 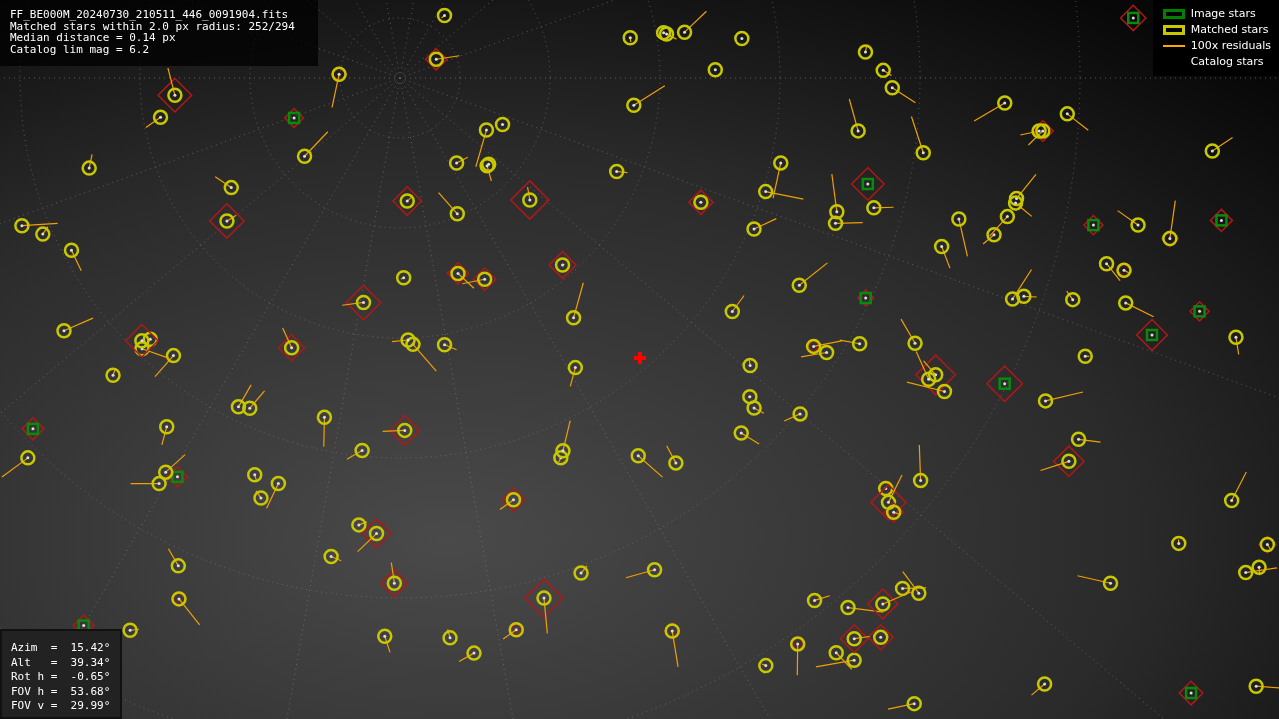 I want to click on legend-label: Catalog stars, so click(x=1227, y=61).